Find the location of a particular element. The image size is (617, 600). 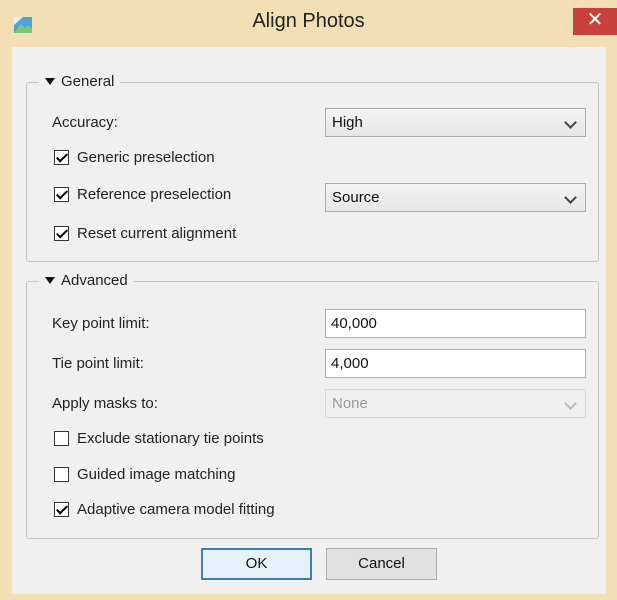

key-point-limit-label: Key point limit: is located at coordinates (101, 323).